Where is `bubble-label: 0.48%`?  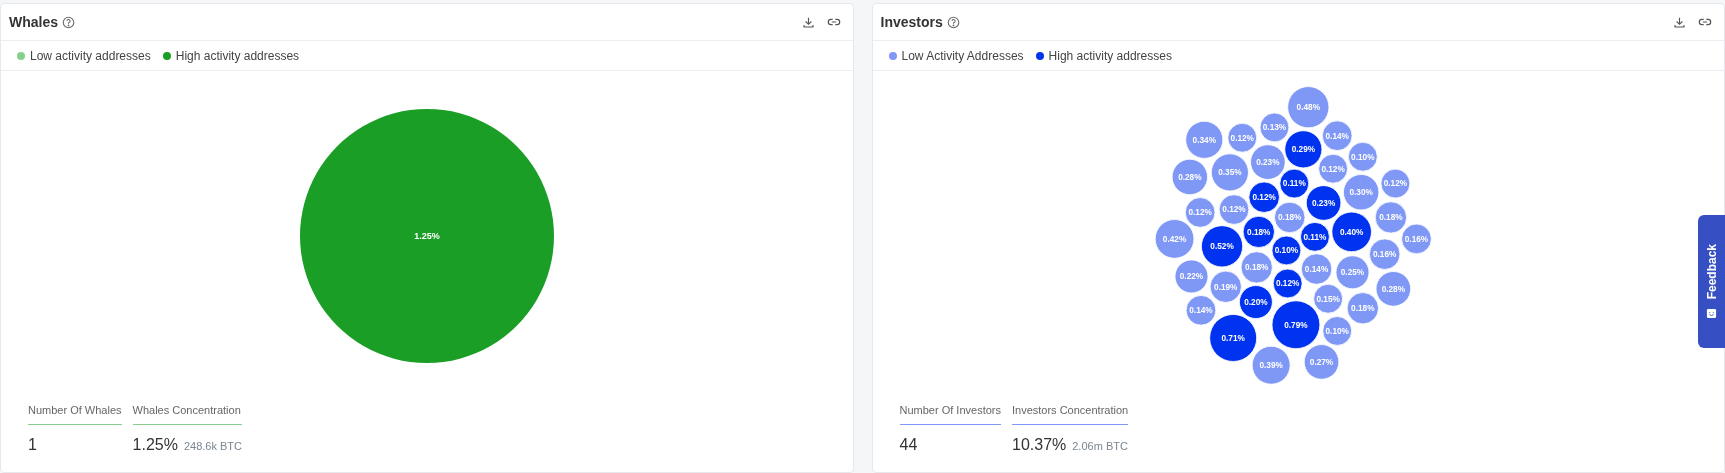 bubble-label: 0.48% is located at coordinates (1308, 108).